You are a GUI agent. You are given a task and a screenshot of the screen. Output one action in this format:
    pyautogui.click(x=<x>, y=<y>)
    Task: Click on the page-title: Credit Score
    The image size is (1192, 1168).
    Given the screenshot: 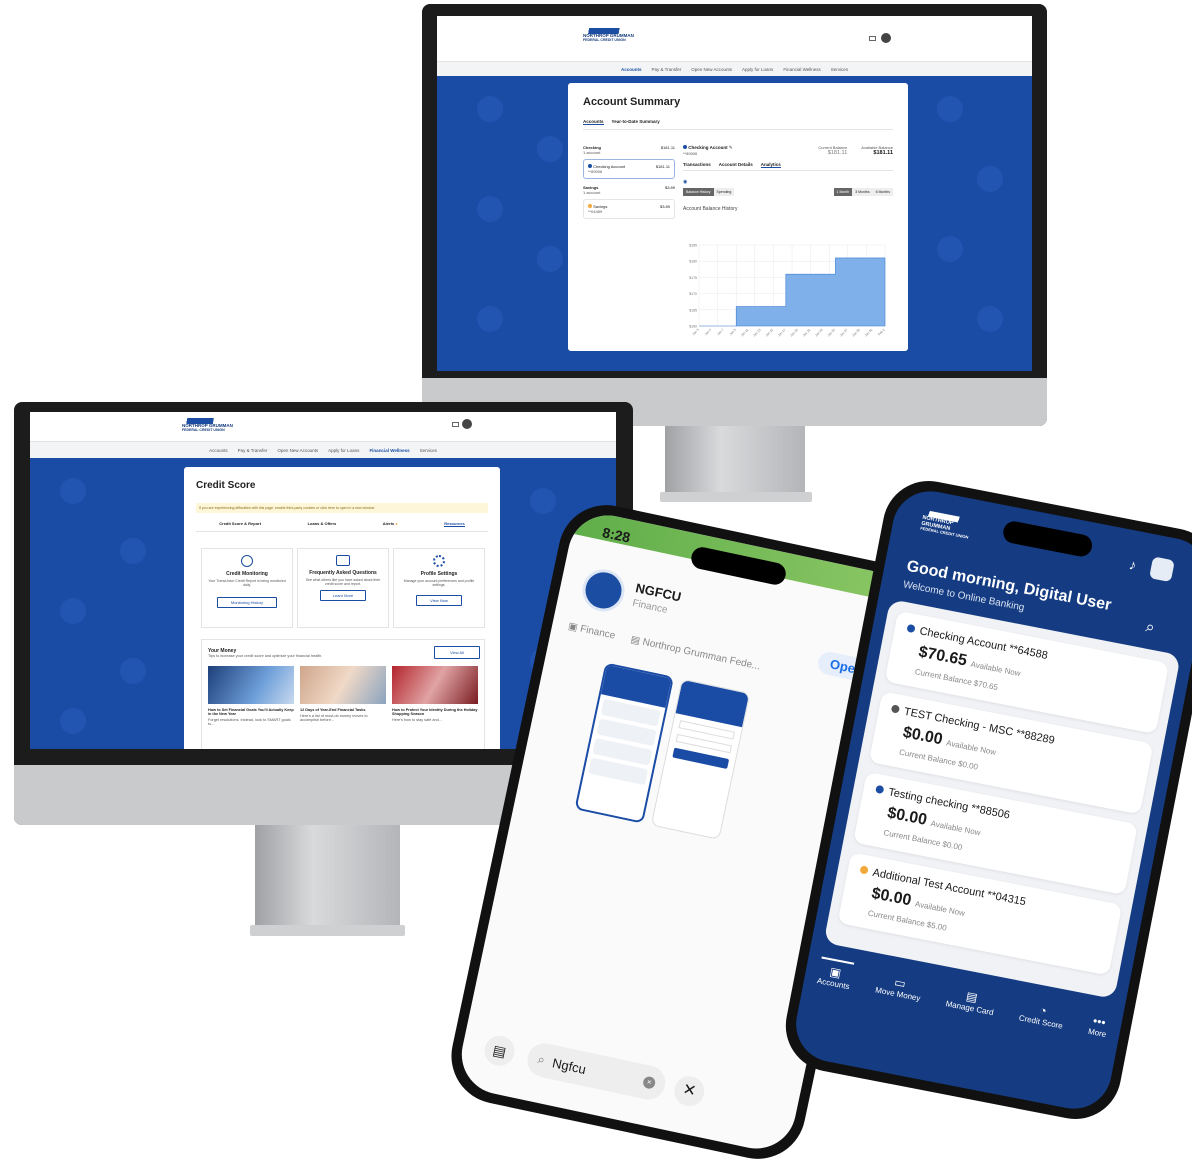 What is the action you would take?
    pyautogui.click(x=226, y=485)
    